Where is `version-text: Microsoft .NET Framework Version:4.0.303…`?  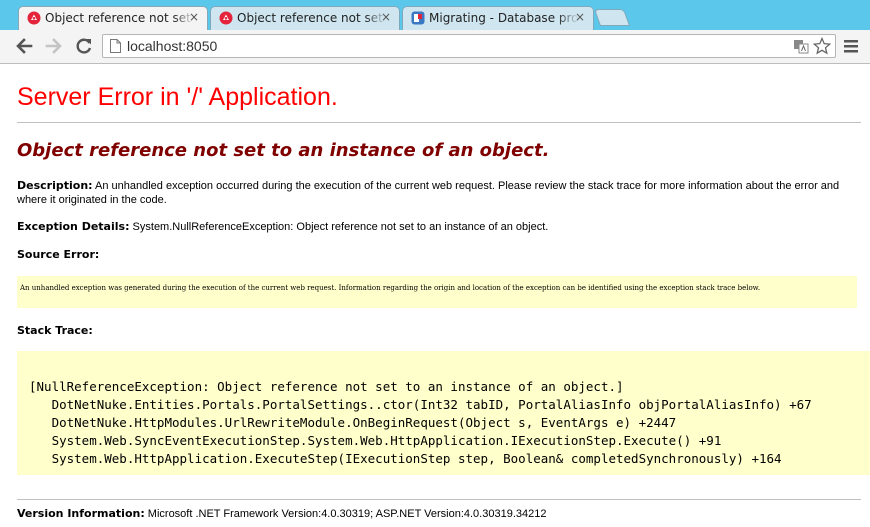
version-text: Microsoft .NET Framework Version:4.0.303… is located at coordinates (347, 514).